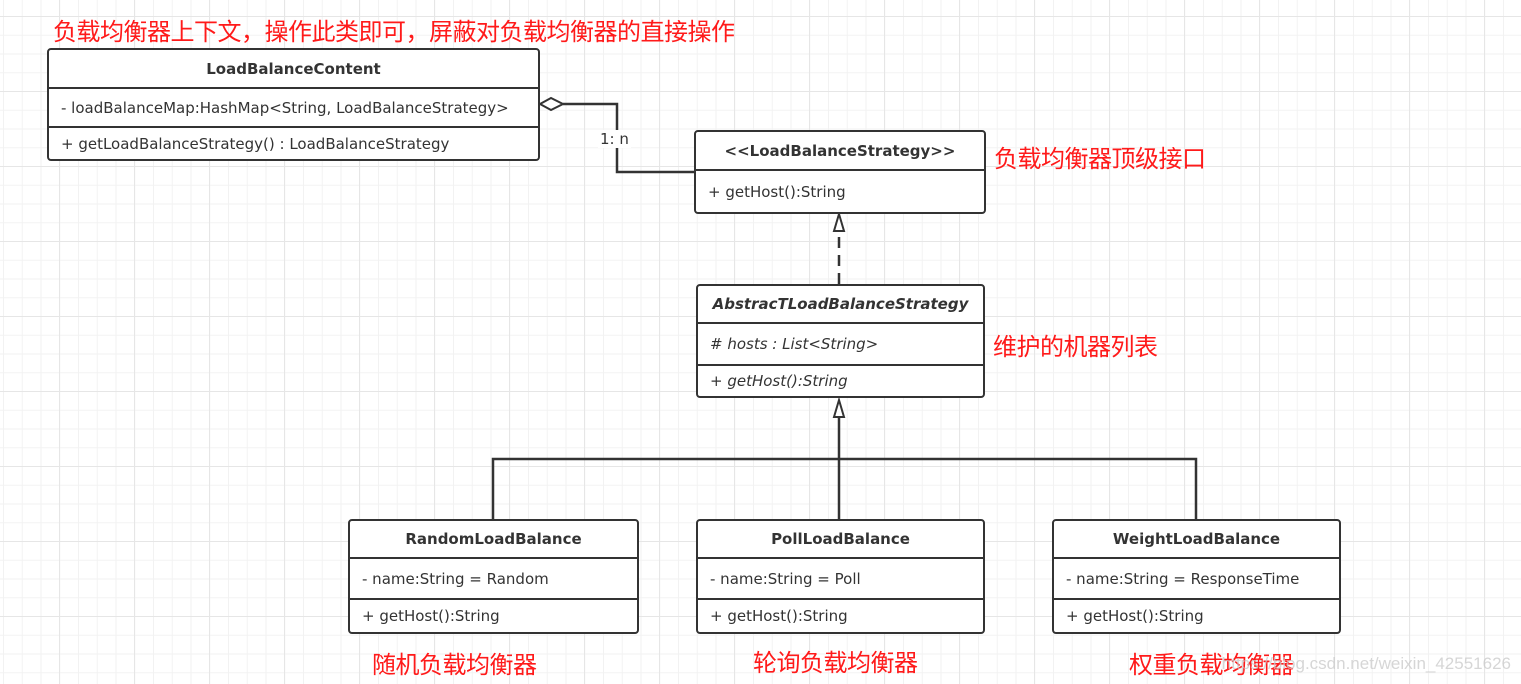 The image size is (1521, 684). I want to click on note-random: 随机负载均衡器, so click(454, 665).